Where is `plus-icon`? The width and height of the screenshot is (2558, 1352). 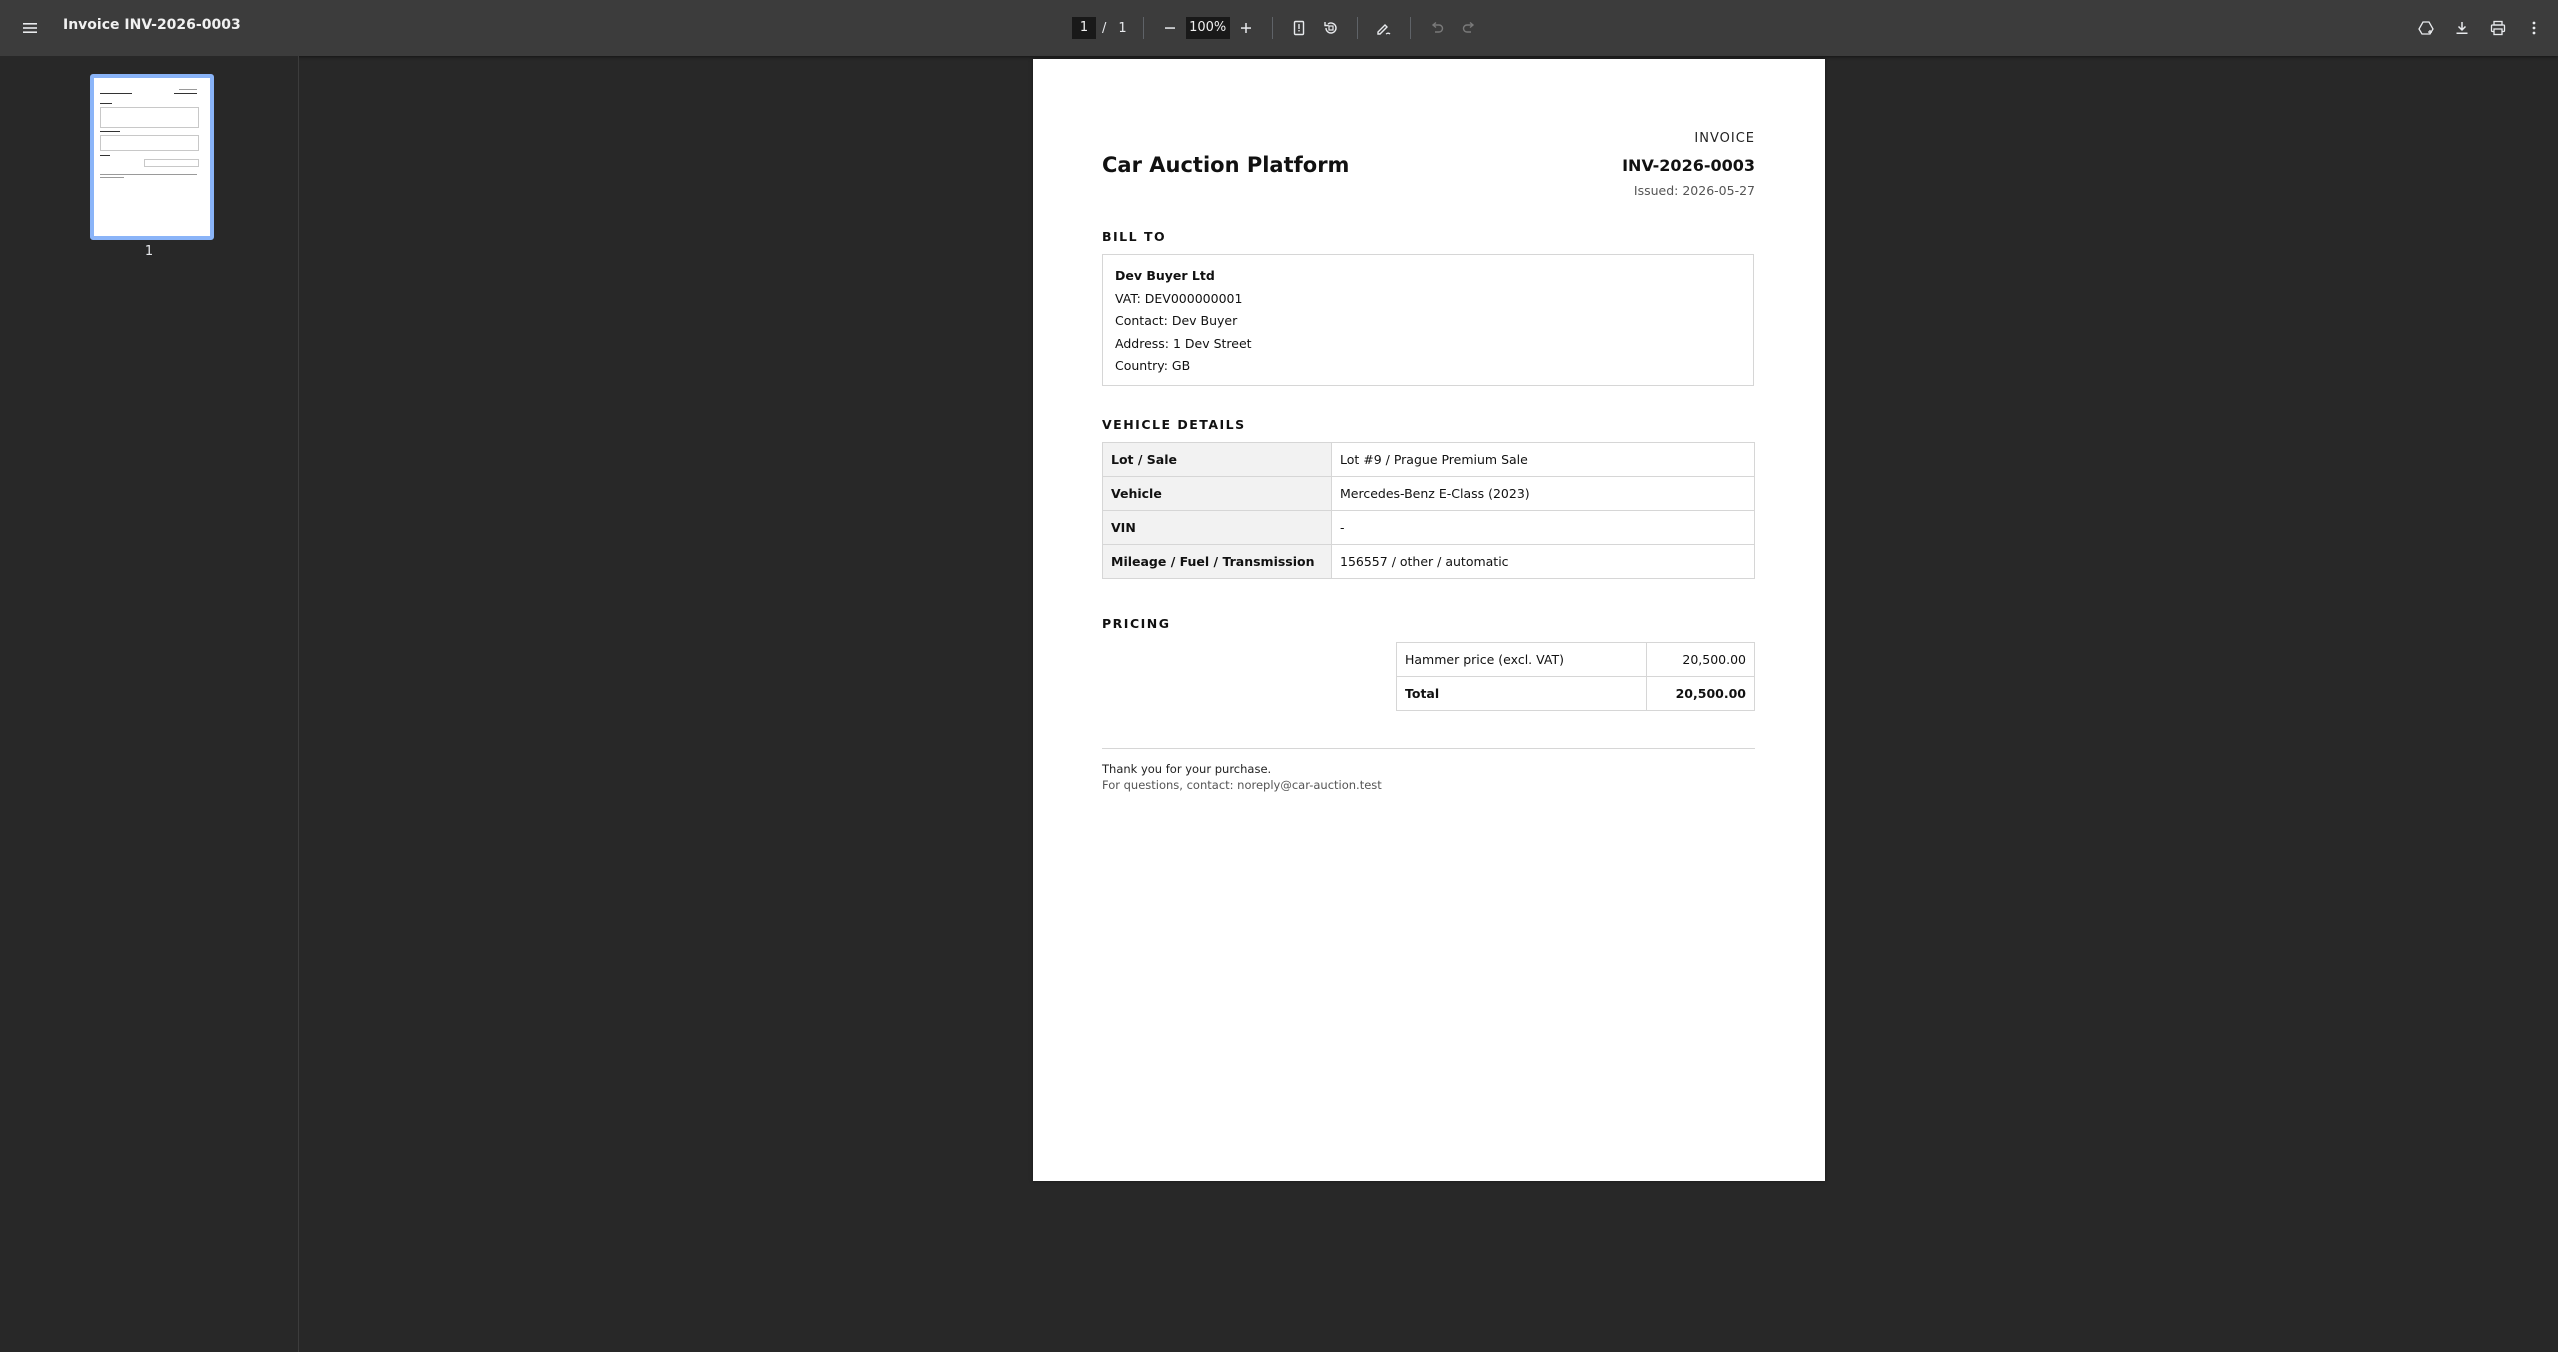 plus-icon is located at coordinates (1245, 28).